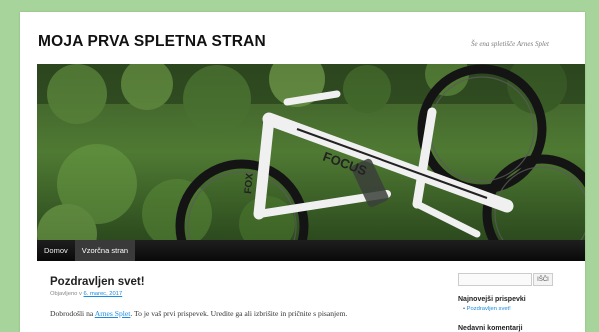  What do you see at coordinates (495, 279) in the screenshot?
I see `search-input` at bounding box center [495, 279].